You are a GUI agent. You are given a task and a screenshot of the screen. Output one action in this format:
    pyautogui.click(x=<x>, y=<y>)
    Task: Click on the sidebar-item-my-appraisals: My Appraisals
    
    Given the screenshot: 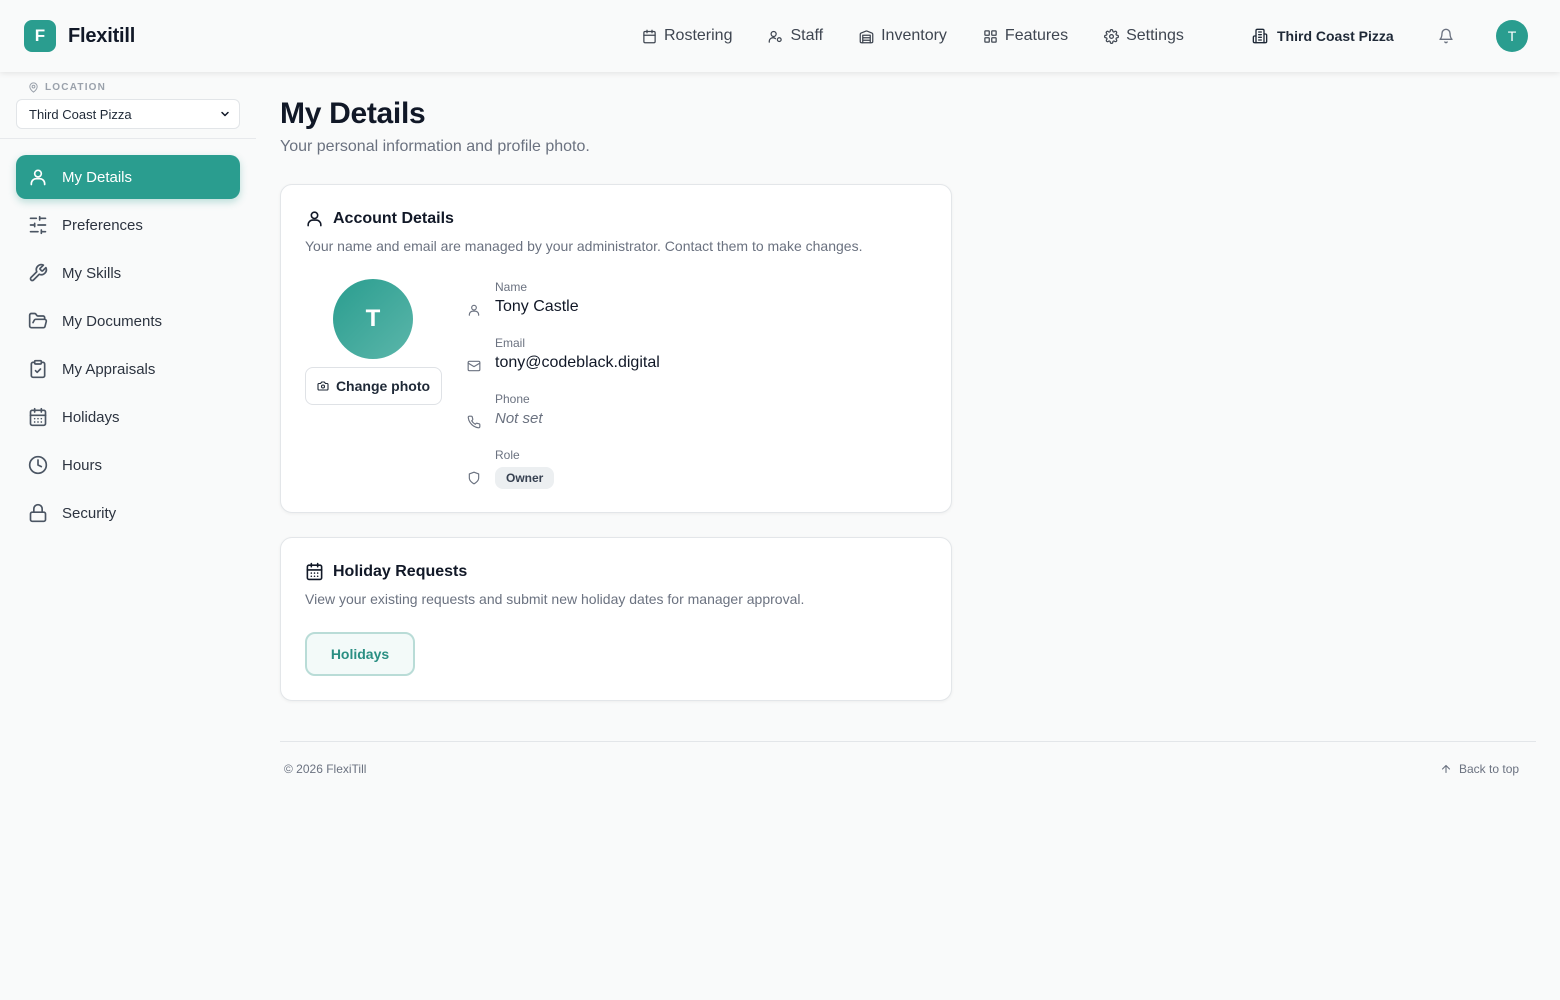 What is the action you would take?
    pyautogui.click(x=128, y=369)
    